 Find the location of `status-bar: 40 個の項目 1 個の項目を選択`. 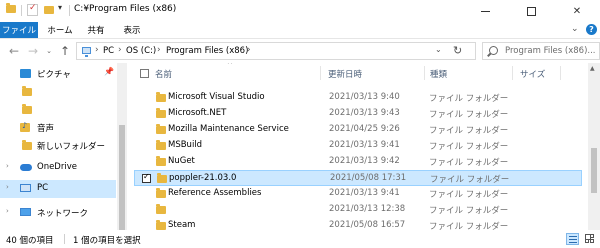

status-bar: 40 個の項目 1 個の項目を選択 is located at coordinates (300, 239).